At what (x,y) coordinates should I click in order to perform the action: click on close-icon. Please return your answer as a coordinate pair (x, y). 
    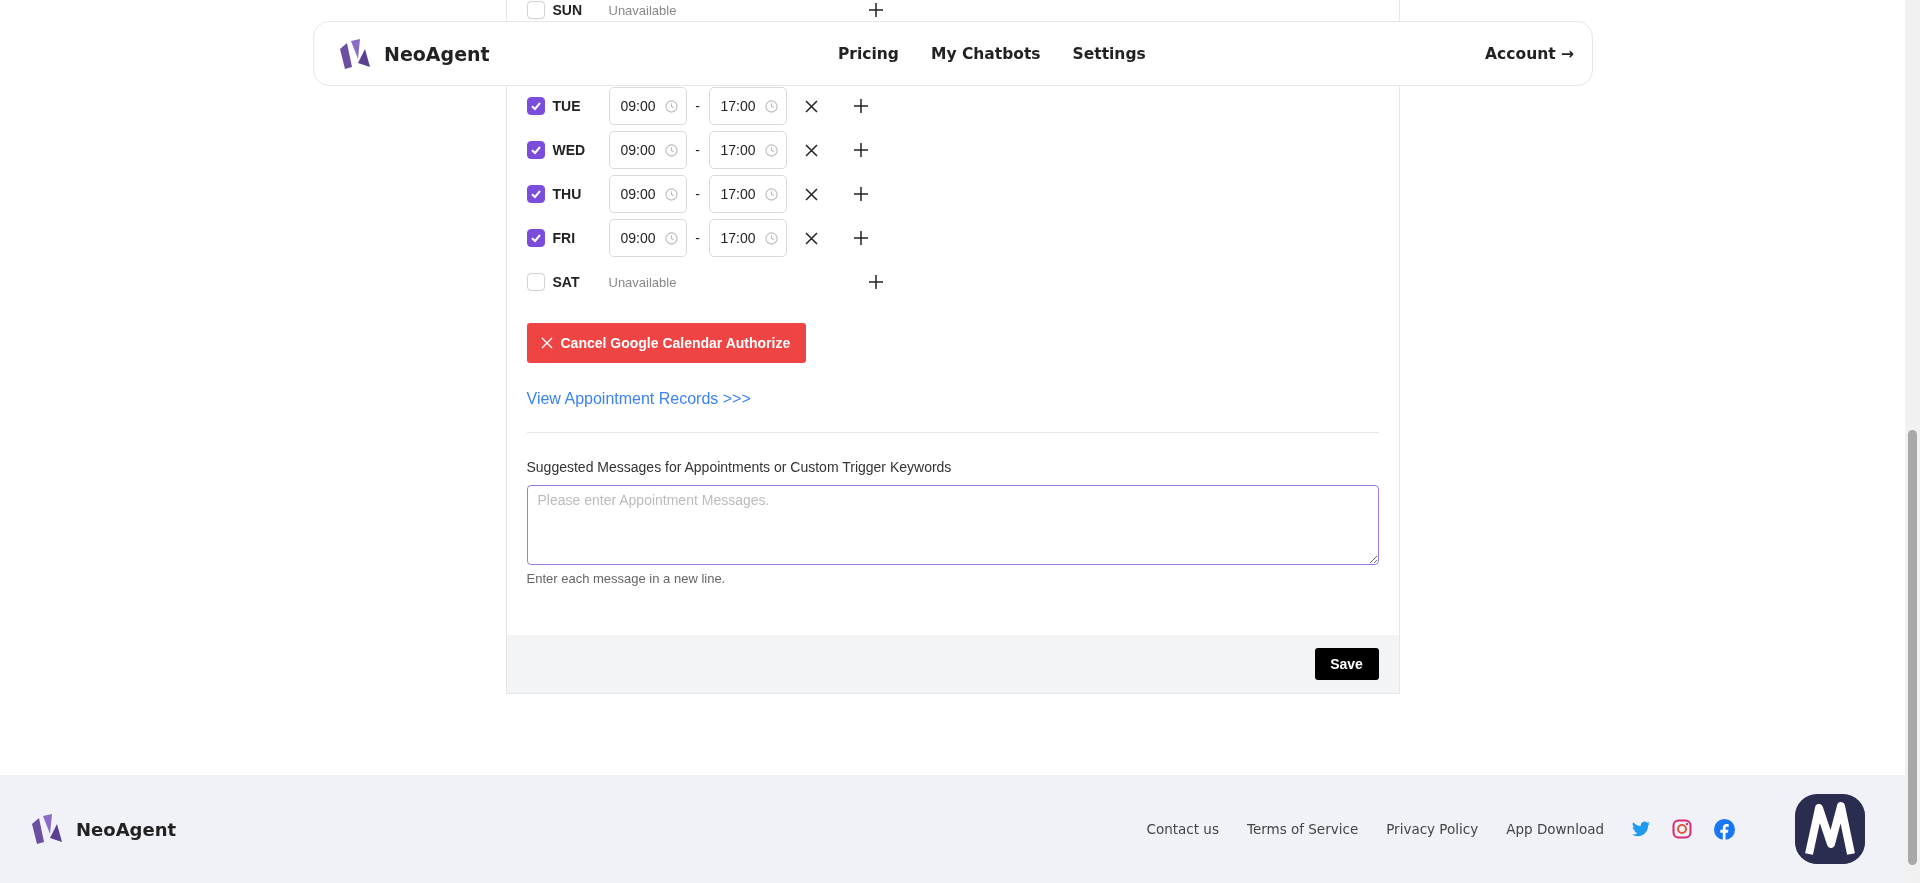
    Looking at the image, I should click on (546, 343).